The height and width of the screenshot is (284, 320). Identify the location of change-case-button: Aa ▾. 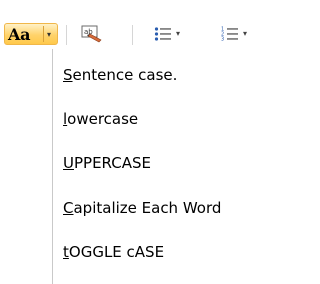
(31, 34).